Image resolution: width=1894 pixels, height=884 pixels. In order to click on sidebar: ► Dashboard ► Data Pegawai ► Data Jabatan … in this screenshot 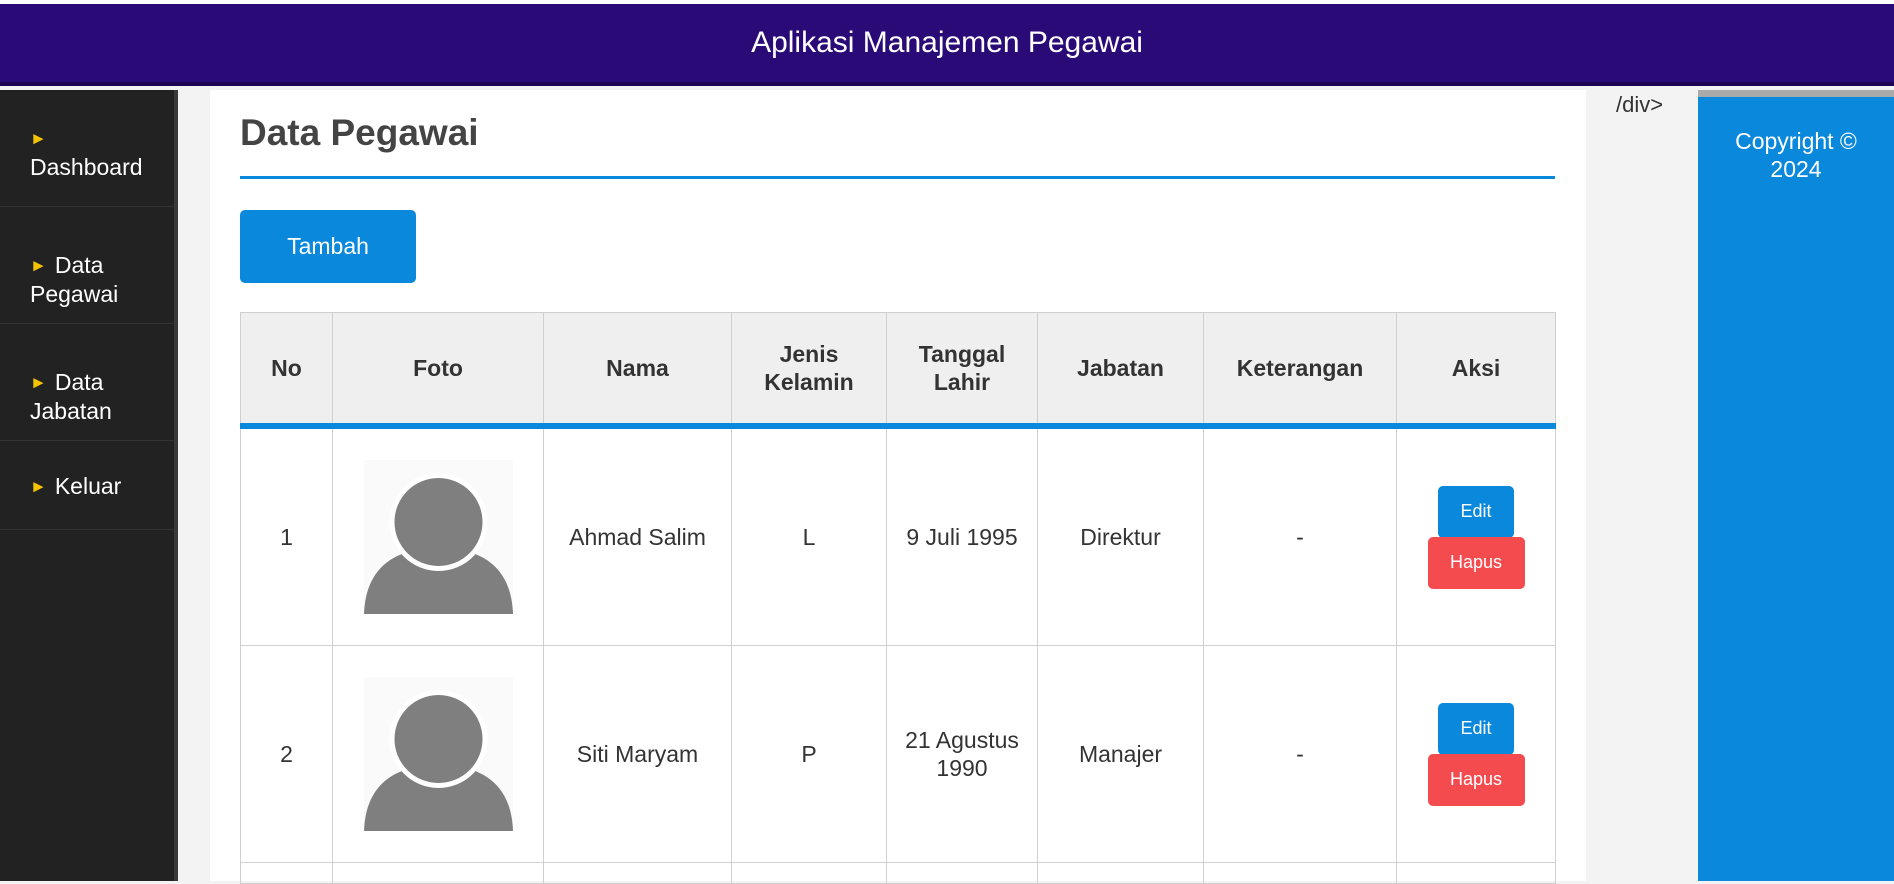, I will do `click(89, 485)`.